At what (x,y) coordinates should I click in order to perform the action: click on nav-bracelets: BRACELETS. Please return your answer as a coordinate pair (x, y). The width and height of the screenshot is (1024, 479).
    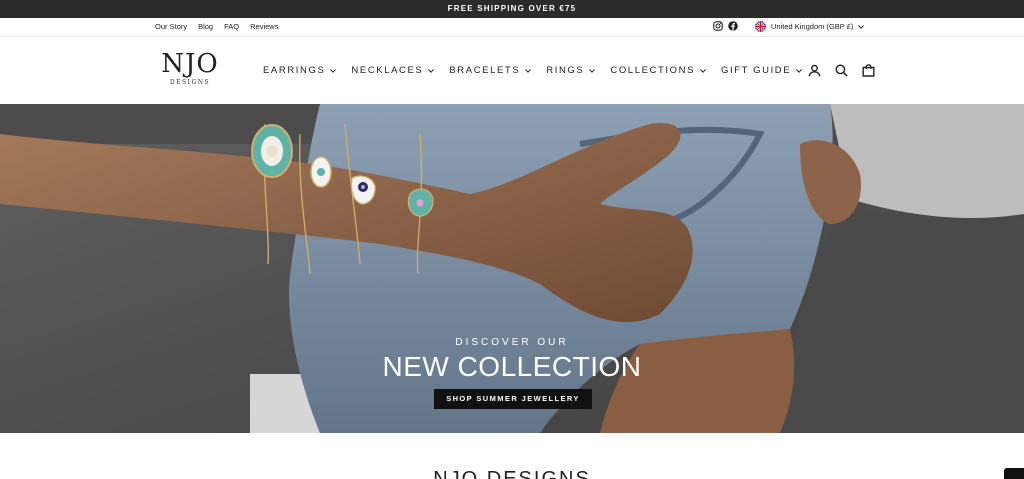
    Looking at the image, I should click on (490, 70).